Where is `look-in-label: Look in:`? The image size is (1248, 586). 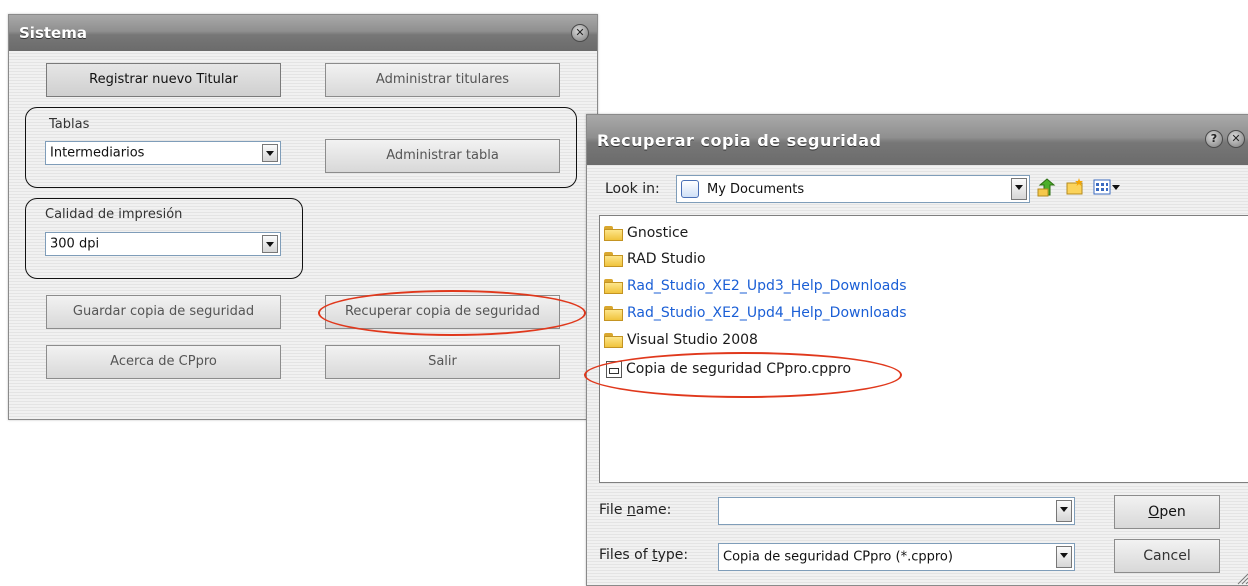 look-in-label: Look in: is located at coordinates (632, 189).